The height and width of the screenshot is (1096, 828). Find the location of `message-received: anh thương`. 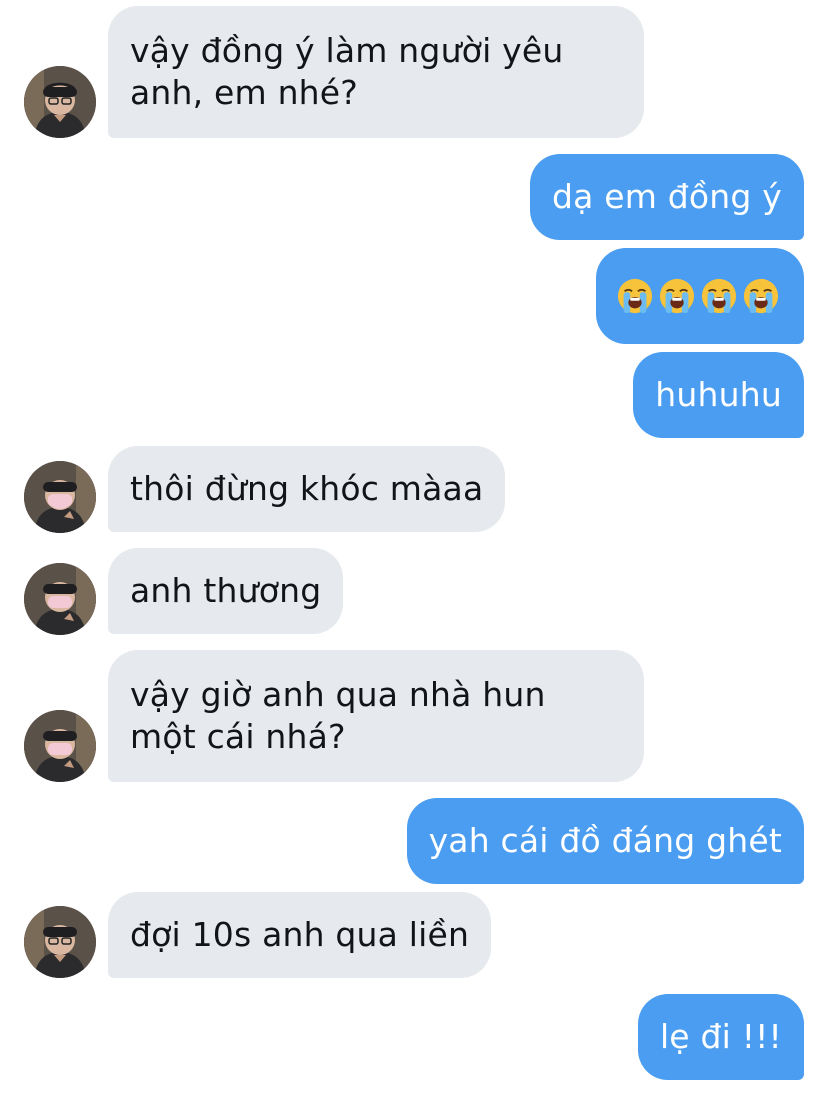

message-received: anh thương is located at coordinates (226, 591).